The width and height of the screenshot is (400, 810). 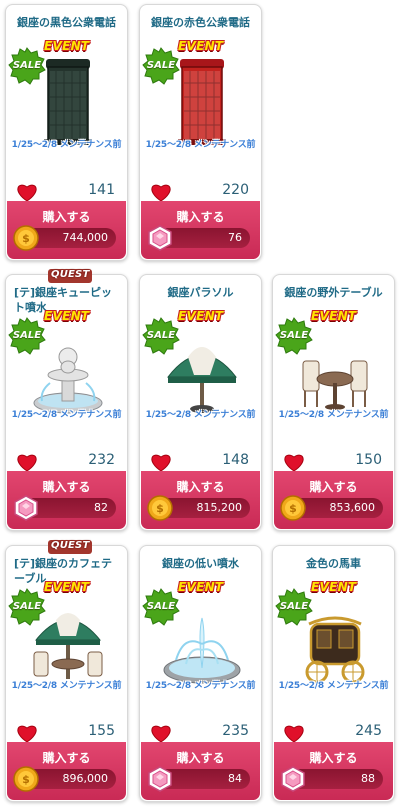 I want to click on like-count: 150, so click(x=368, y=460).